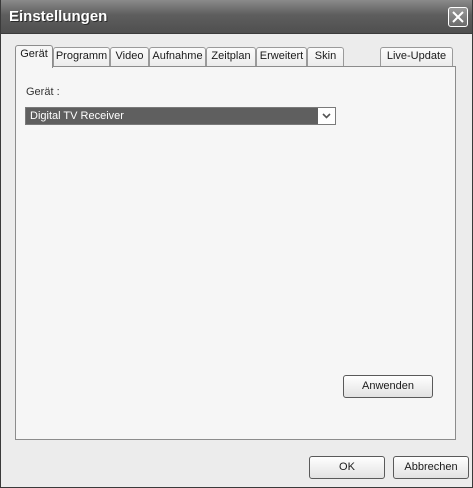 The height and width of the screenshot is (488, 473). Describe the element at coordinates (388, 386) in the screenshot. I see `apply-button: Anwenden` at that location.